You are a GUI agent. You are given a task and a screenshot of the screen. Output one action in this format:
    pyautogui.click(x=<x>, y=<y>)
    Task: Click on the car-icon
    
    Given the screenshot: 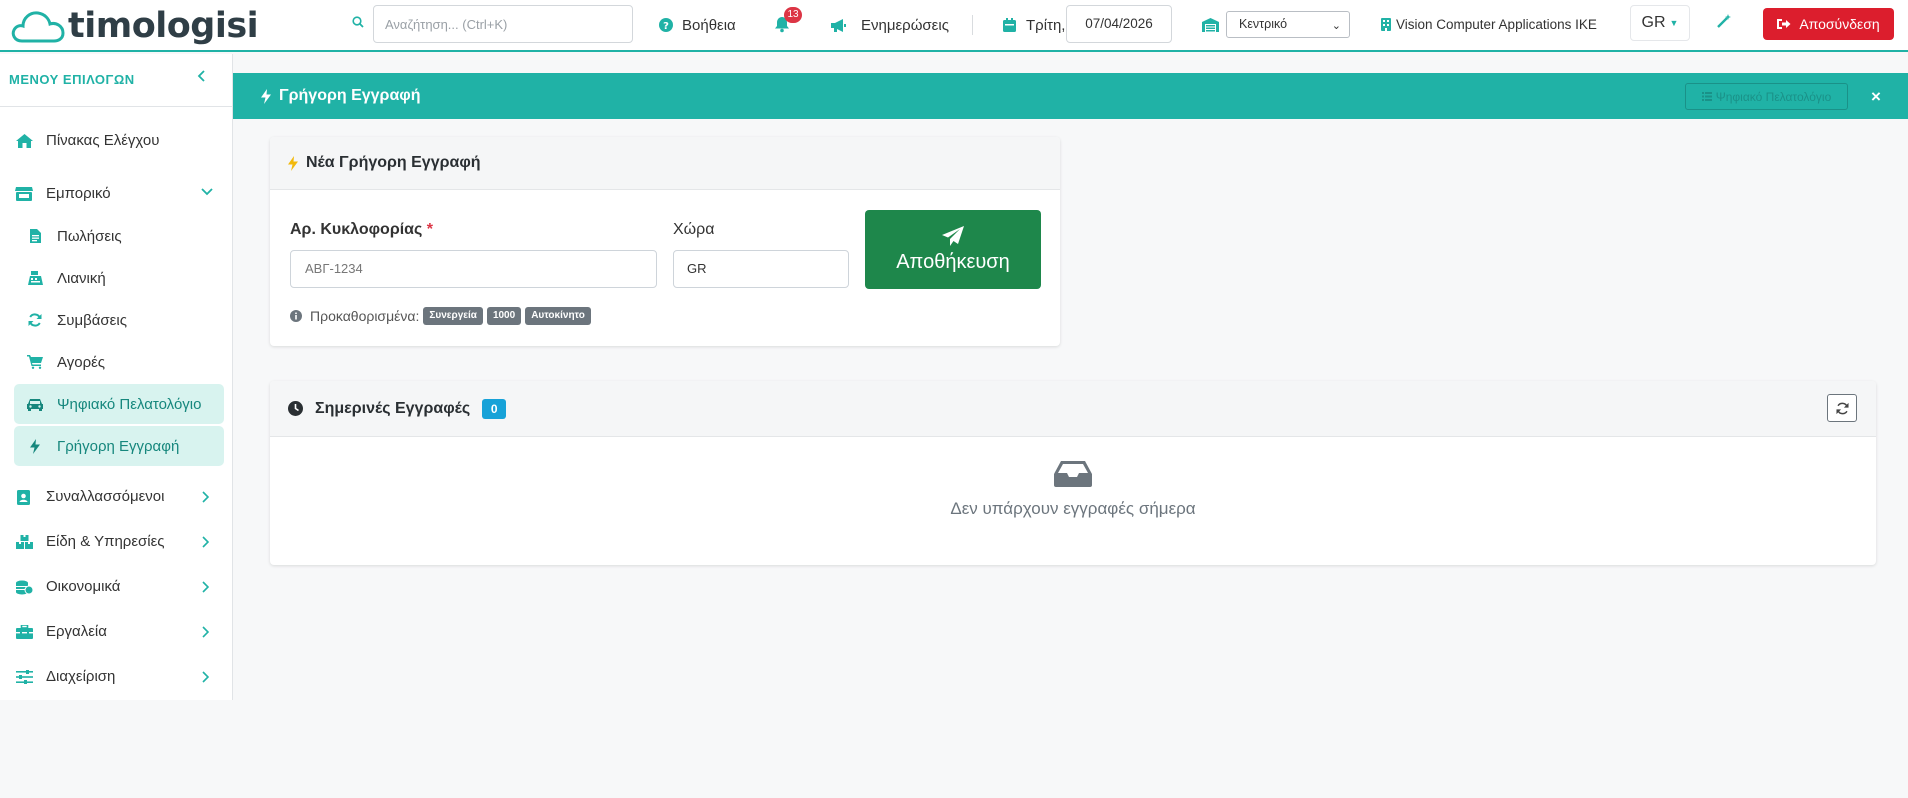 What is the action you would take?
    pyautogui.click(x=35, y=404)
    